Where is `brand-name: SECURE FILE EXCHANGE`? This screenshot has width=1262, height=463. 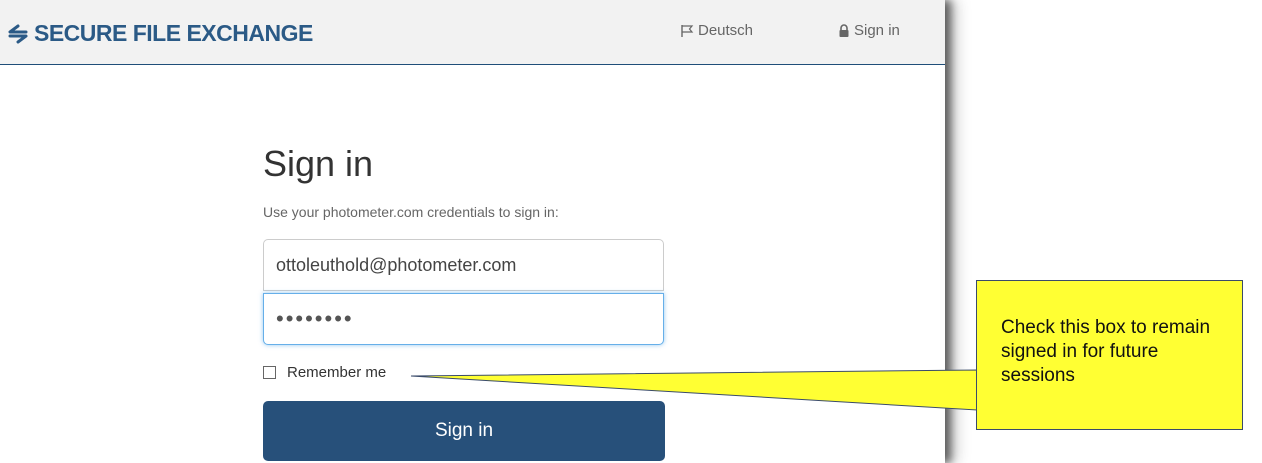 brand-name: SECURE FILE EXCHANGE is located at coordinates (173, 33).